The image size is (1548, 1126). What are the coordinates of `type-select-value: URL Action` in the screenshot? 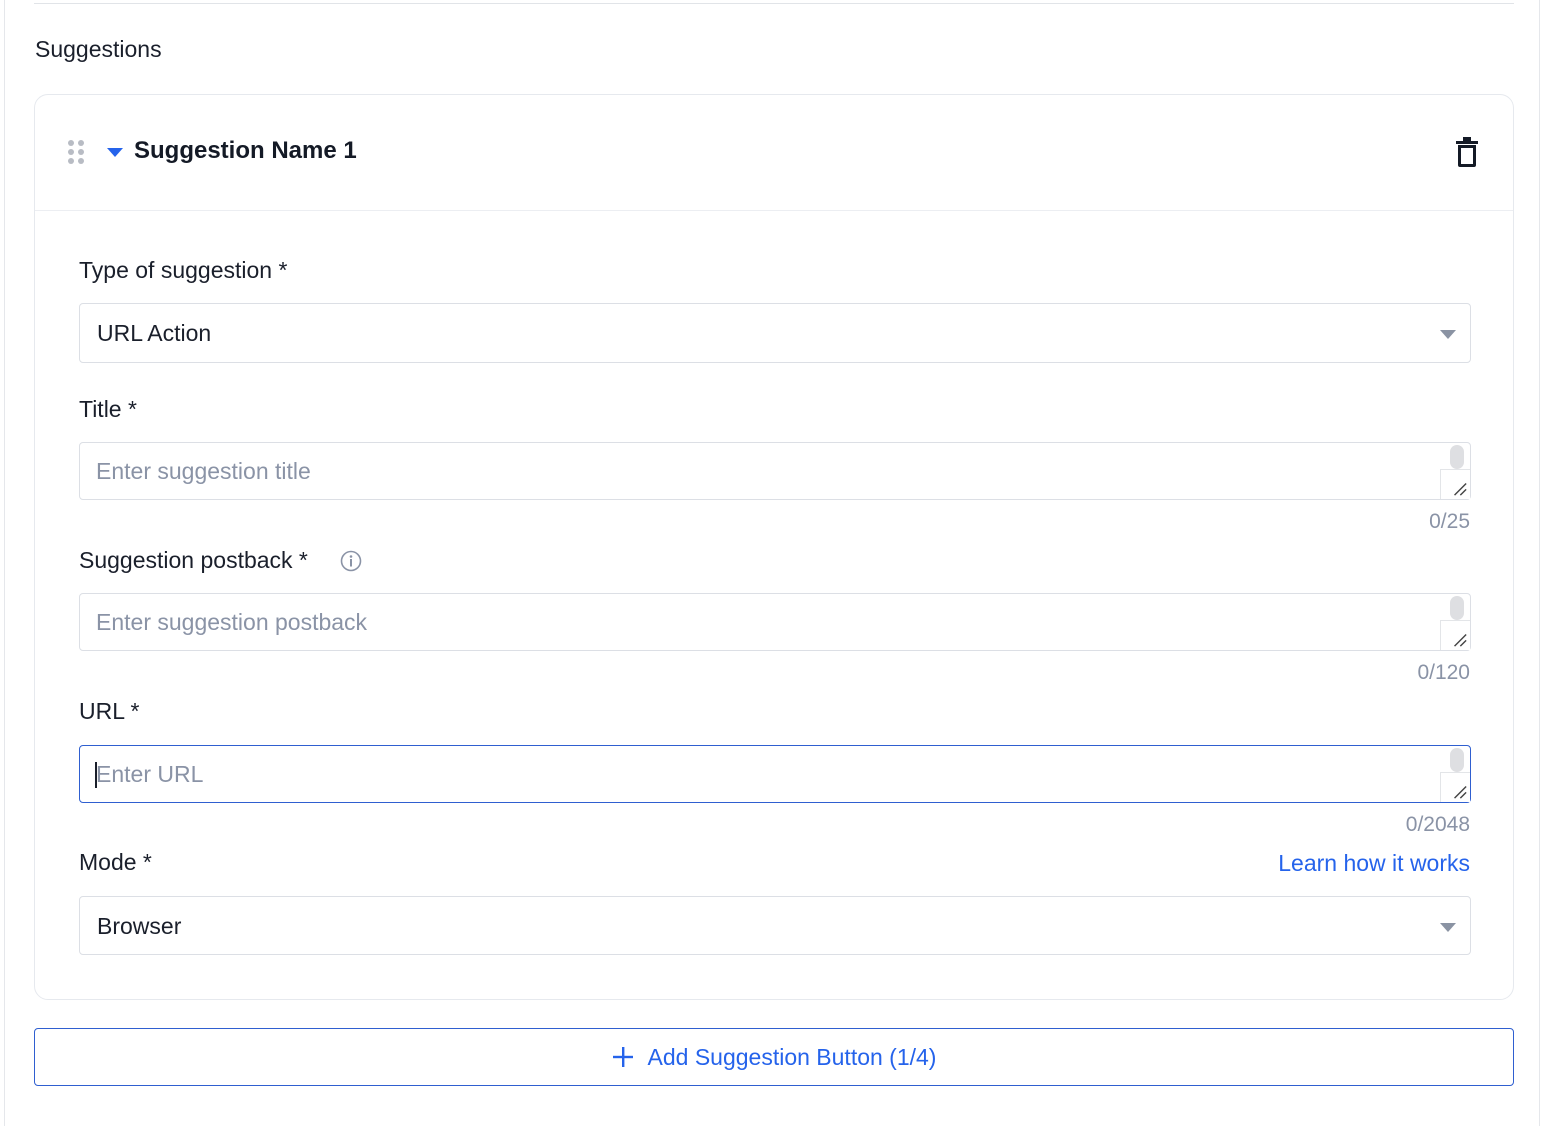 It's located at (154, 333).